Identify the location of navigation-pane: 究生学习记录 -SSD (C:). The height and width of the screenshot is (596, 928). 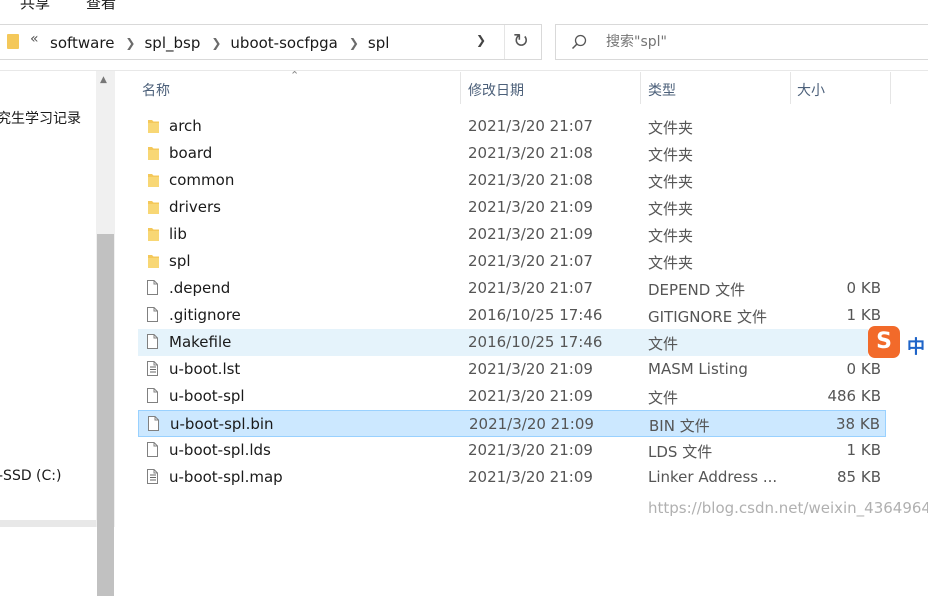
(48, 299).